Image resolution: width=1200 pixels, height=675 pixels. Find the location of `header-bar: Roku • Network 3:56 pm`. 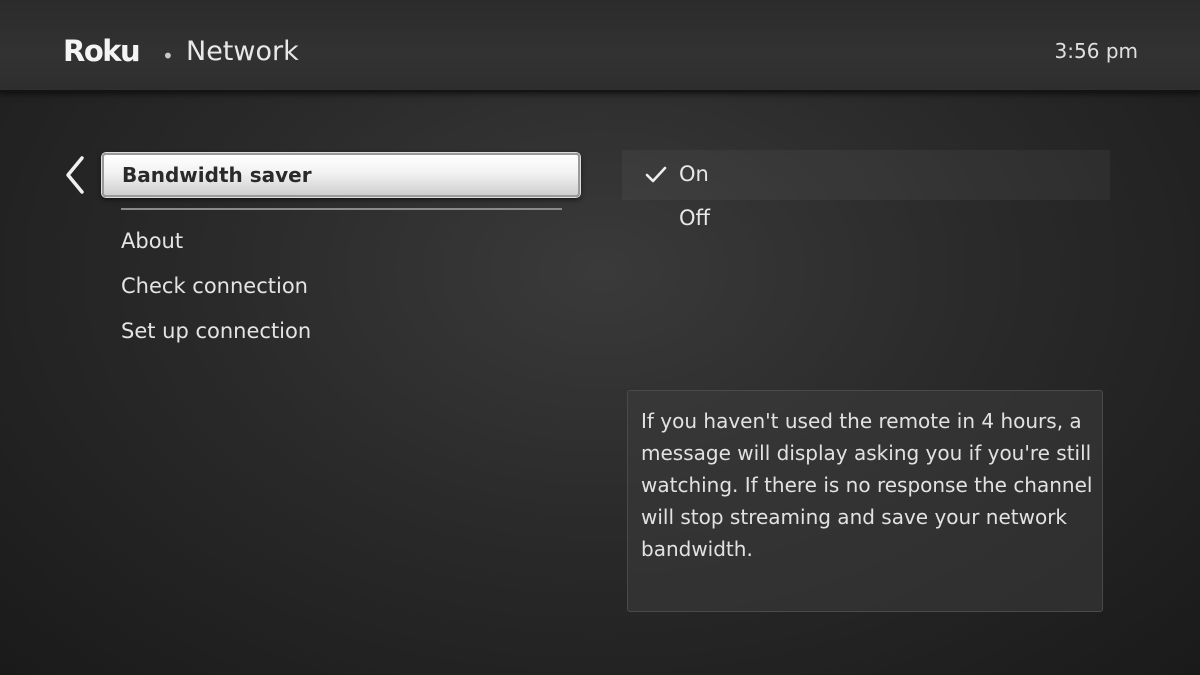

header-bar: Roku • Network 3:56 pm is located at coordinates (600, 46).